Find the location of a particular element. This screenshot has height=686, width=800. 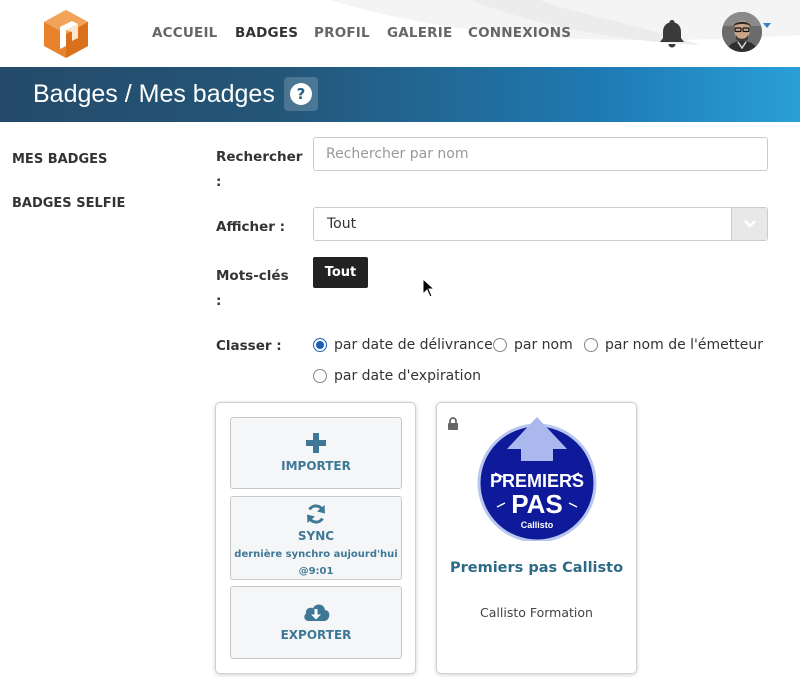

sync-button: SYNC dernière synchro aujourd'hui @9:01 is located at coordinates (316, 538).